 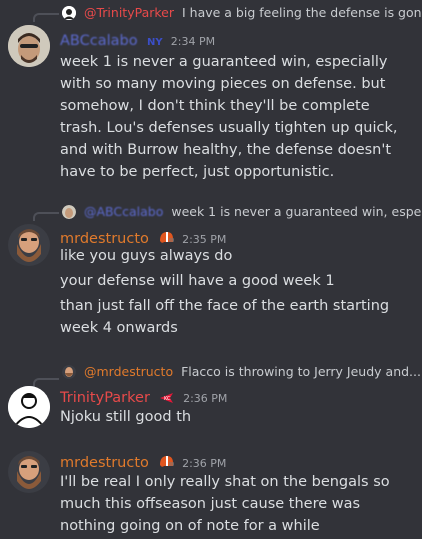 I want to click on username: TrinityParker, so click(x=105, y=398).